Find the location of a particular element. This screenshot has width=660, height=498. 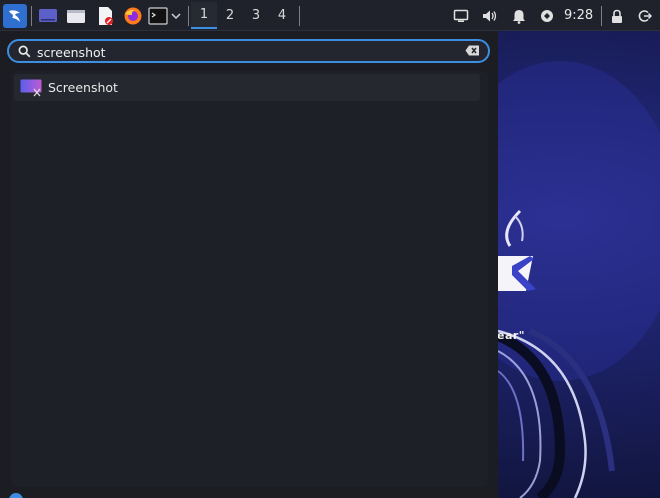

lock-icon is located at coordinates (617, 16).